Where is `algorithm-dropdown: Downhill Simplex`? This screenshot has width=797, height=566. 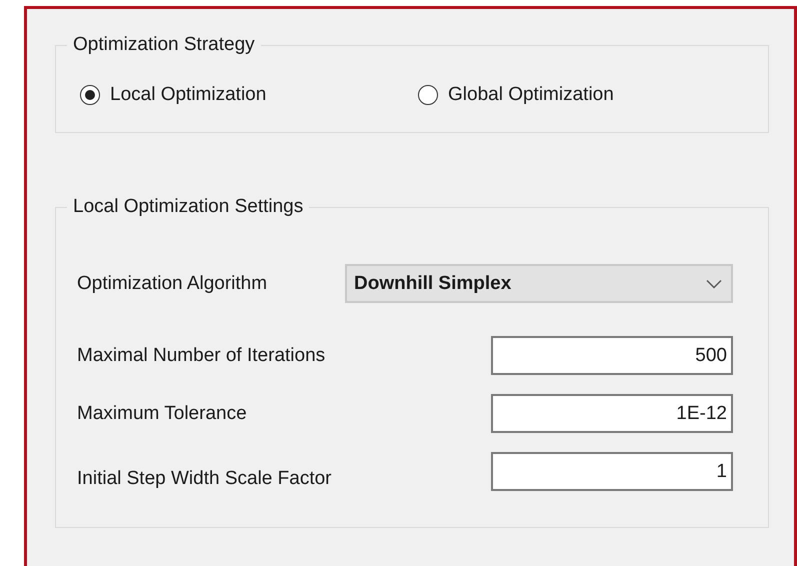
algorithm-dropdown: Downhill Simplex is located at coordinates (539, 283).